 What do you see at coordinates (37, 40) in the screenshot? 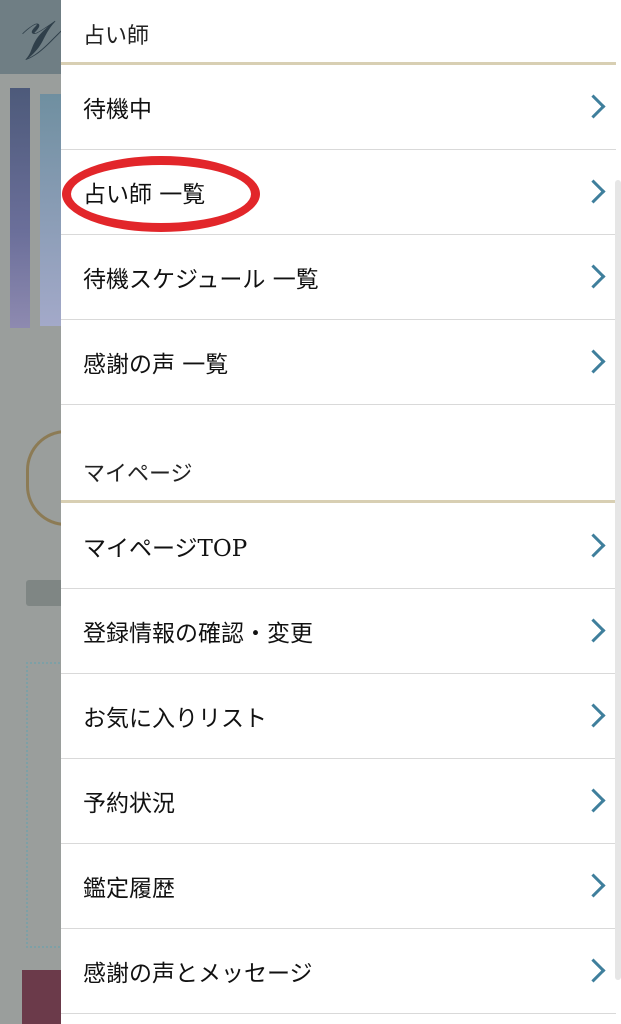
I see `background-logo: 𝒱` at bounding box center [37, 40].